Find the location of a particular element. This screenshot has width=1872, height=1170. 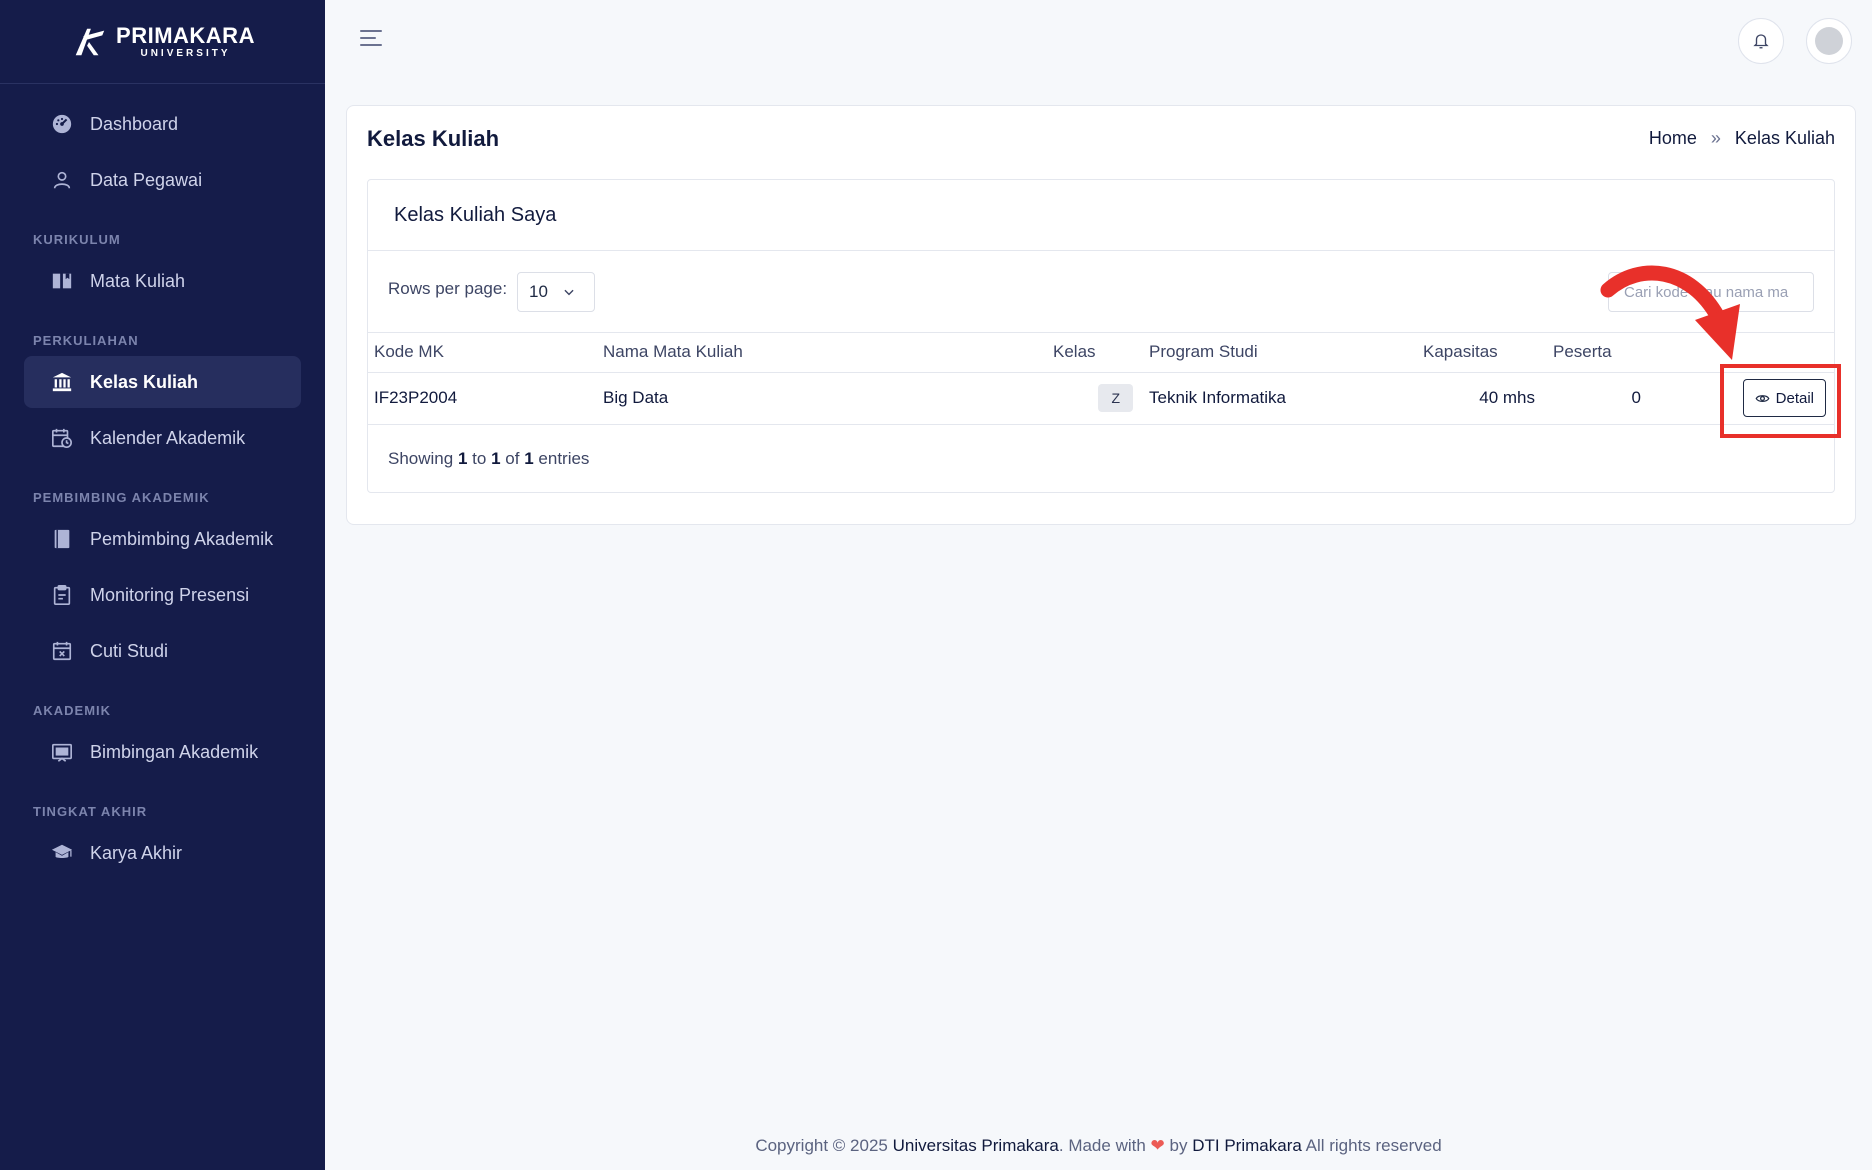

column-header-nama-mata-kuliah: Nama Mata Kuliah is located at coordinates (822, 352).